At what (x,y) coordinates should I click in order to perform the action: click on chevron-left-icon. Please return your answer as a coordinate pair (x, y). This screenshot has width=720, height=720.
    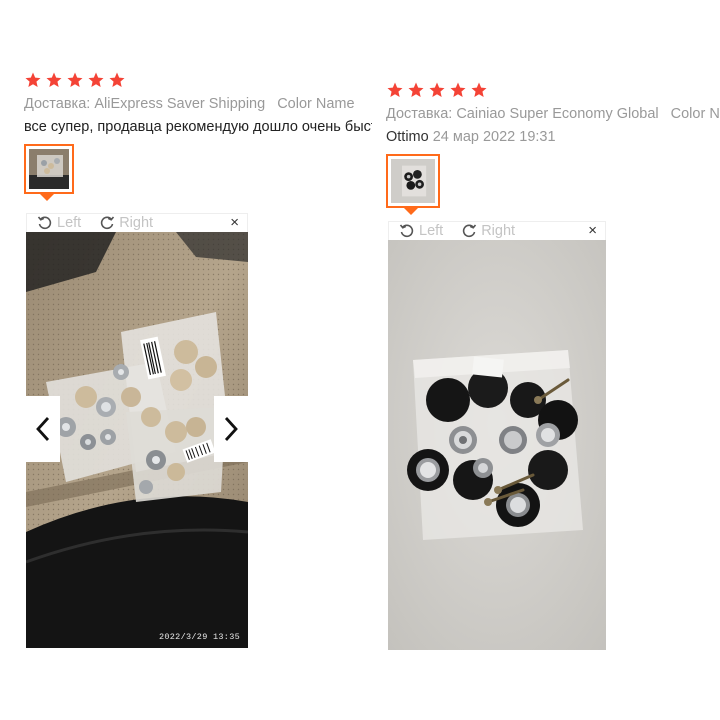
    Looking at the image, I should click on (43, 429).